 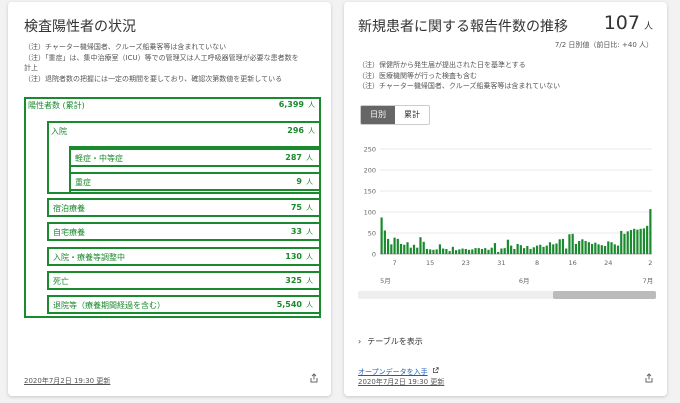 What do you see at coordinates (184, 207) in the screenshot?
I see `row-hotel: 宿泊療養 75 人` at bounding box center [184, 207].